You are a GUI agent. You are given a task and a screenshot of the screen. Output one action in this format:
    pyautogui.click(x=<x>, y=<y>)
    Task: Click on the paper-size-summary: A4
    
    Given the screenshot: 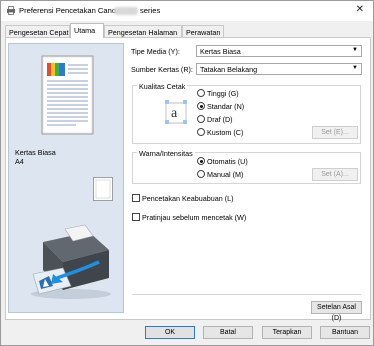 What is the action you would take?
    pyautogui.click(x=19, y=161)
    